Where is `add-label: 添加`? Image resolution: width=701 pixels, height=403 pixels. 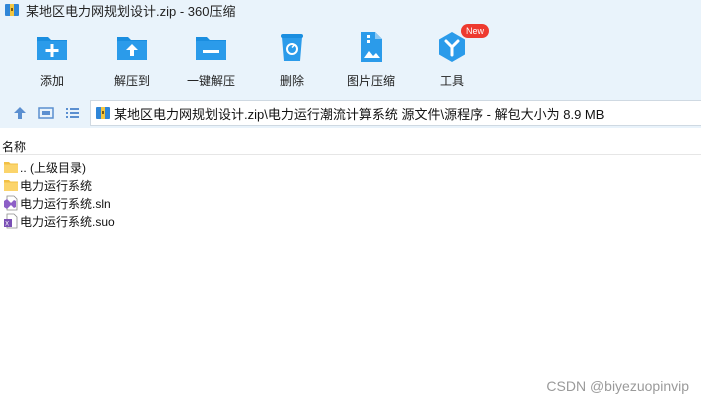
add-label: 添加 is located at coordinates (51, 81).